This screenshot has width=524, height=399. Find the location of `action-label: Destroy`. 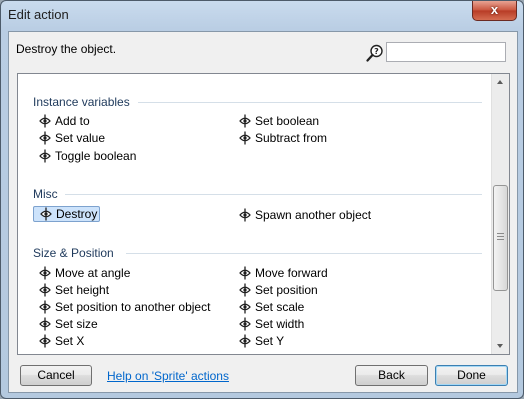

action-label: Destroy is located at coordinates (77, 214).